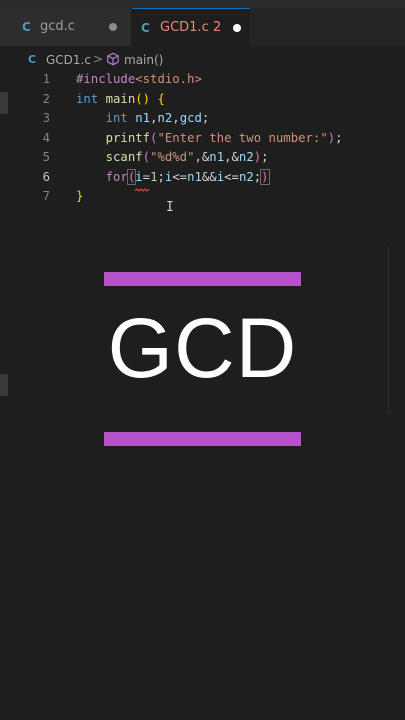 The image size is (405, 720). I want to click on code-text: for(i=1;i<=n1&&i<=n2;), so click(187, 176).